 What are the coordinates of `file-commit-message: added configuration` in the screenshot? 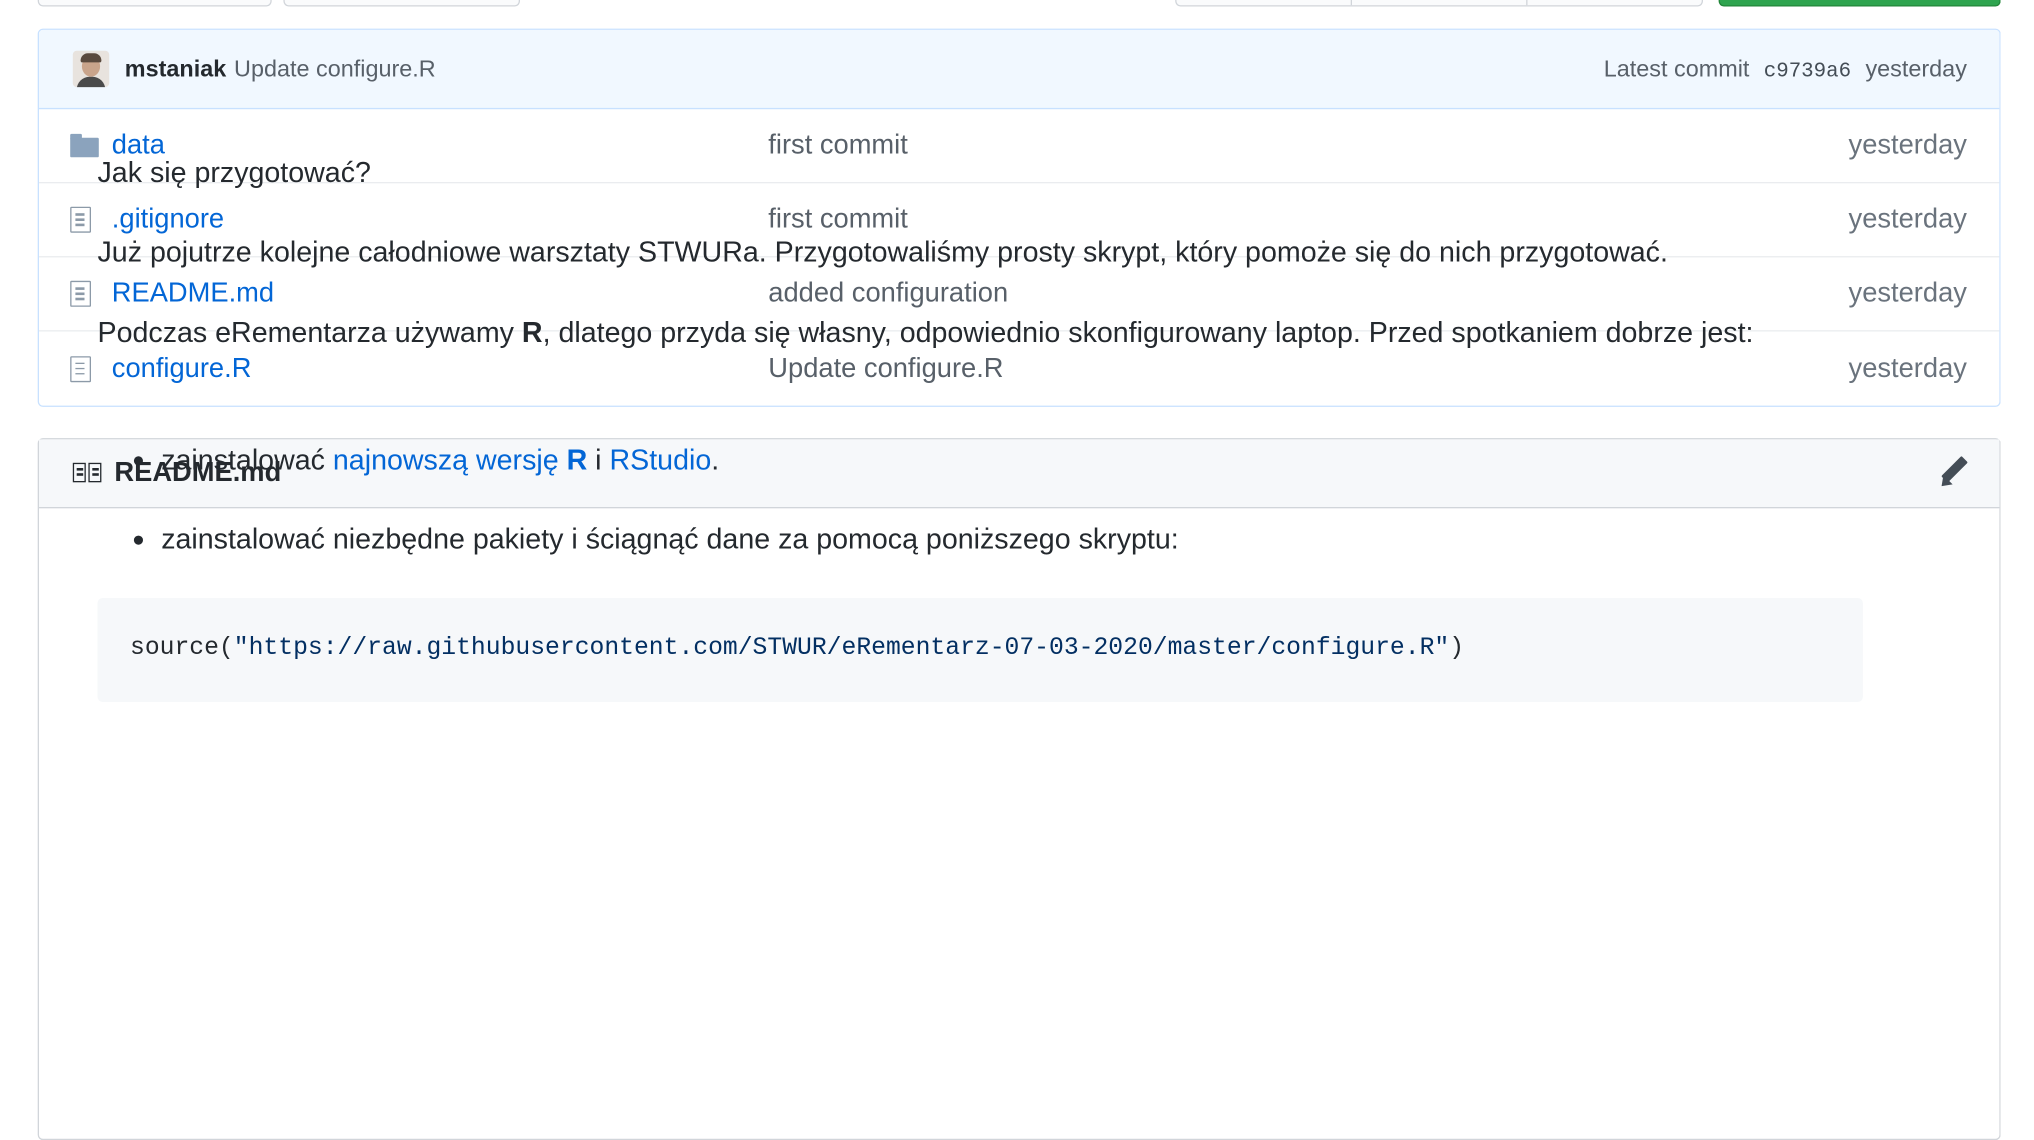 It's located at (1308, 293).